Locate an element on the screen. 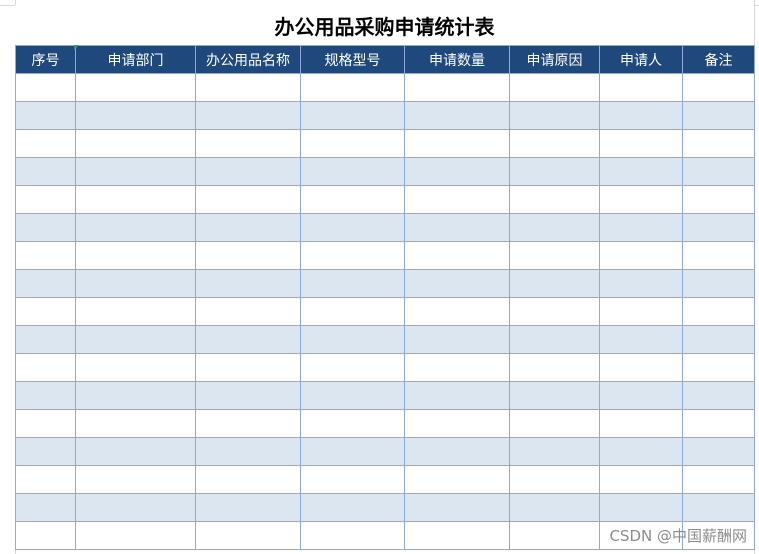 This screenshot has height=554, width=759. header-cell-quantity: 申请数量 is located at coordinates (457, 59).